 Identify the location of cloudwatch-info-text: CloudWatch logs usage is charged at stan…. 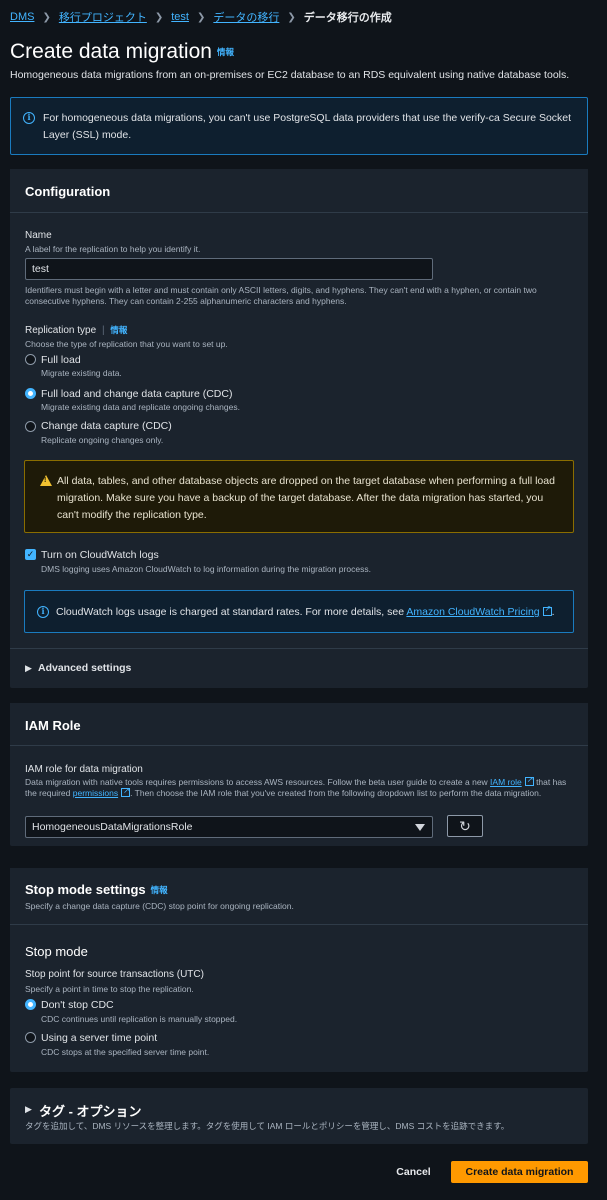
(305, 611).